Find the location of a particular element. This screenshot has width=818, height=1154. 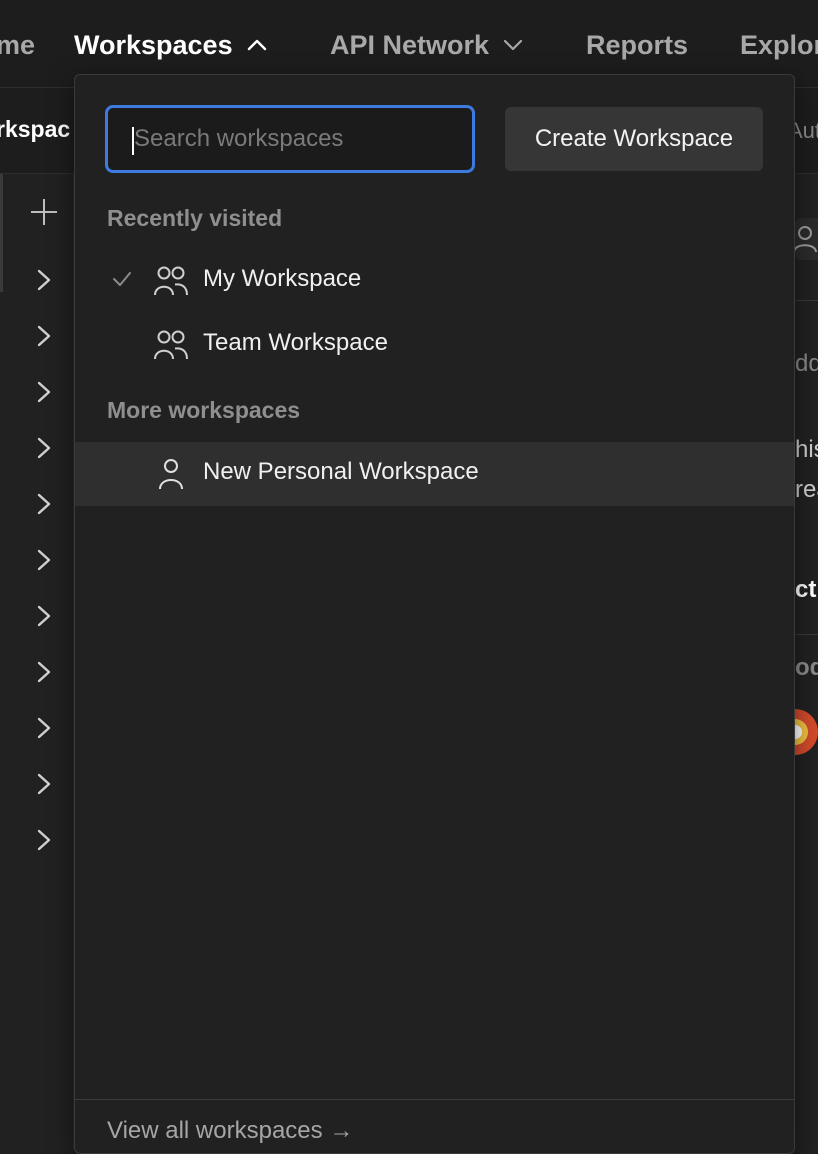

text-cursor is located at coordinates (133, 141).